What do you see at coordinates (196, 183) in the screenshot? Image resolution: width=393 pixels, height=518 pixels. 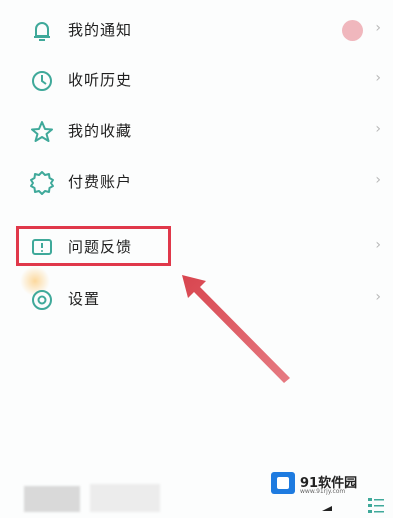 I see `menu-item-paid-account: 付费账户 ›` at bounding box center [196, 183].